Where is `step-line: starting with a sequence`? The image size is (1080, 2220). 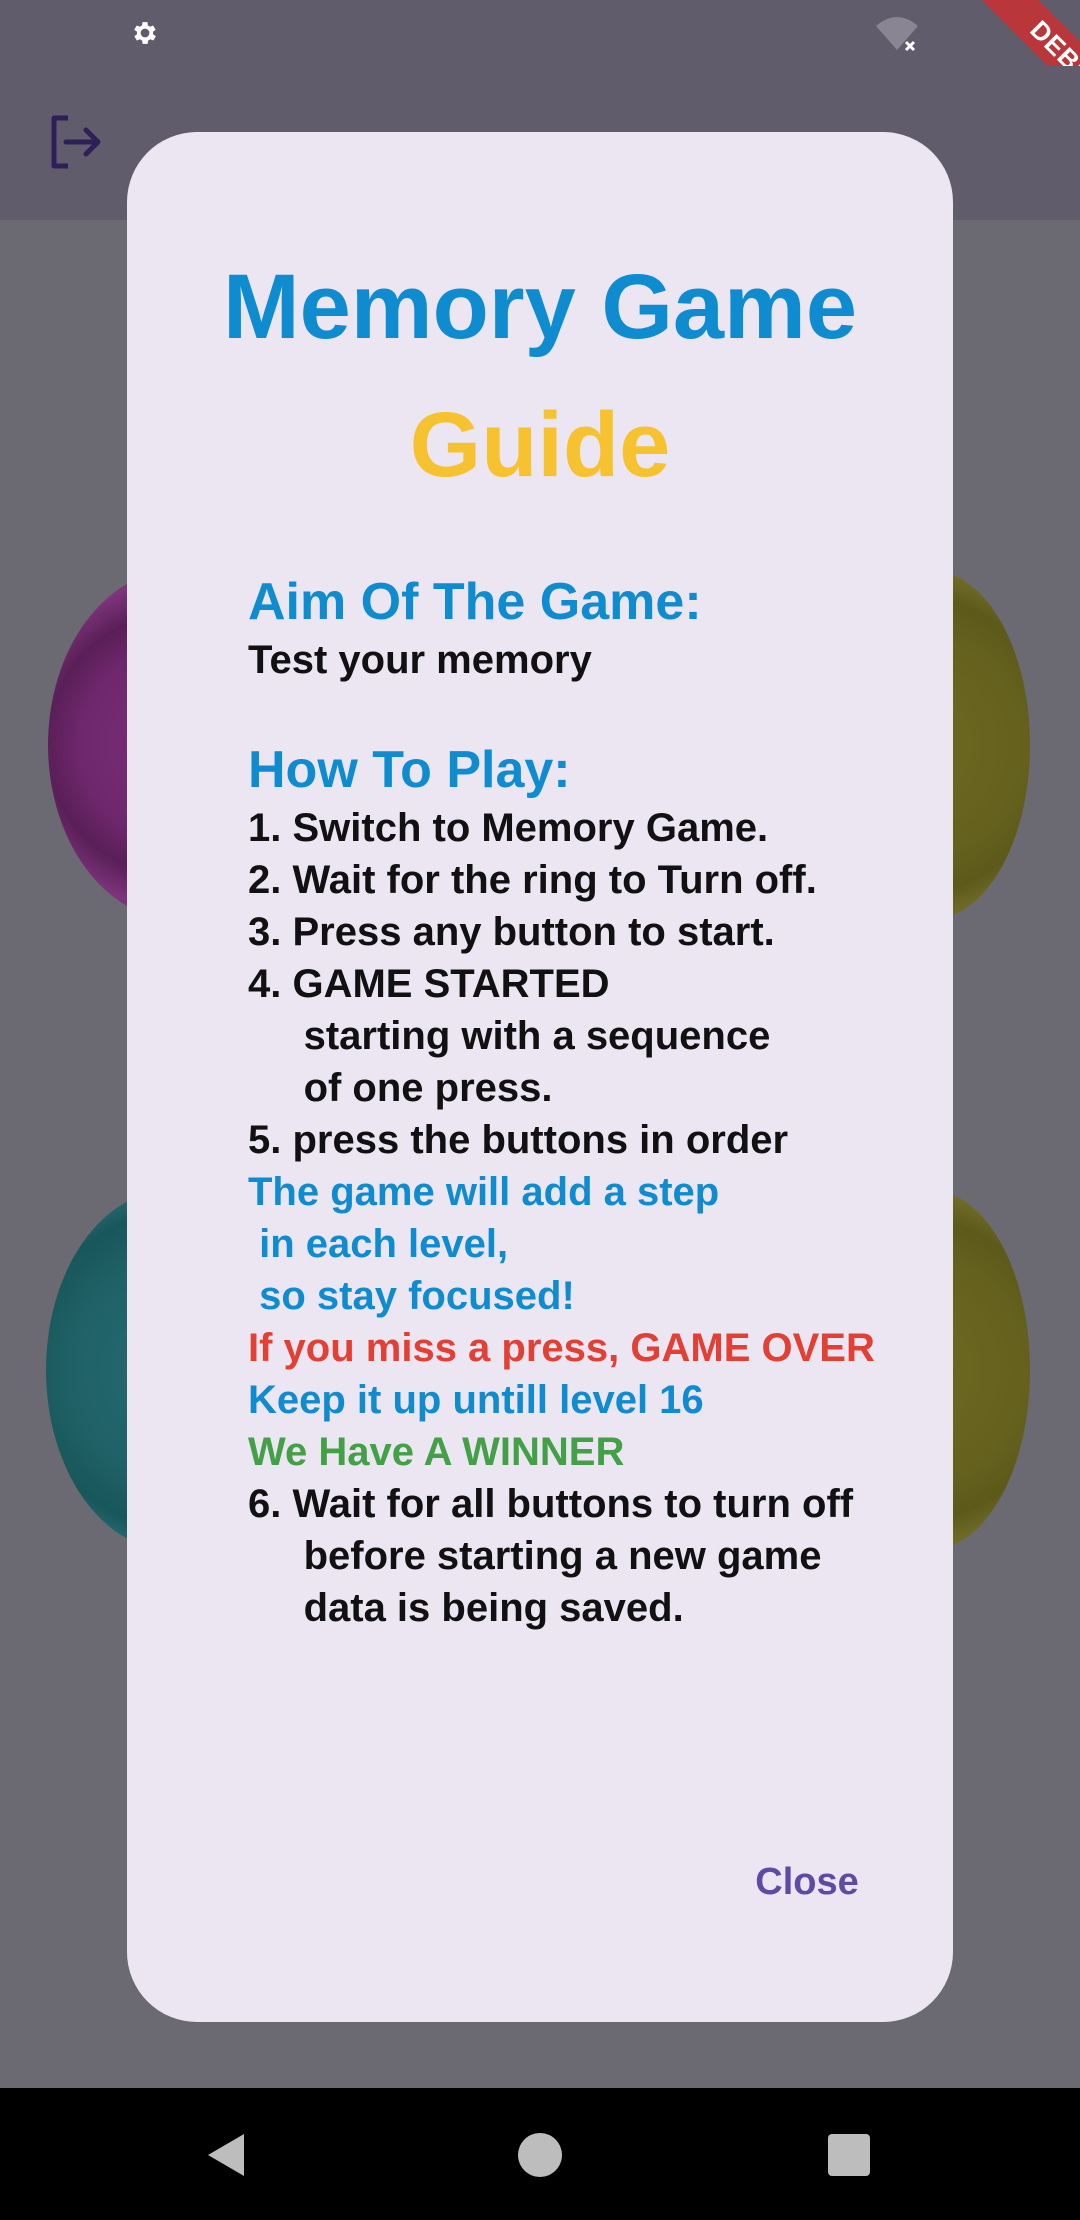 step-line: starting with a sequence is located at coordinates (509, 1036).